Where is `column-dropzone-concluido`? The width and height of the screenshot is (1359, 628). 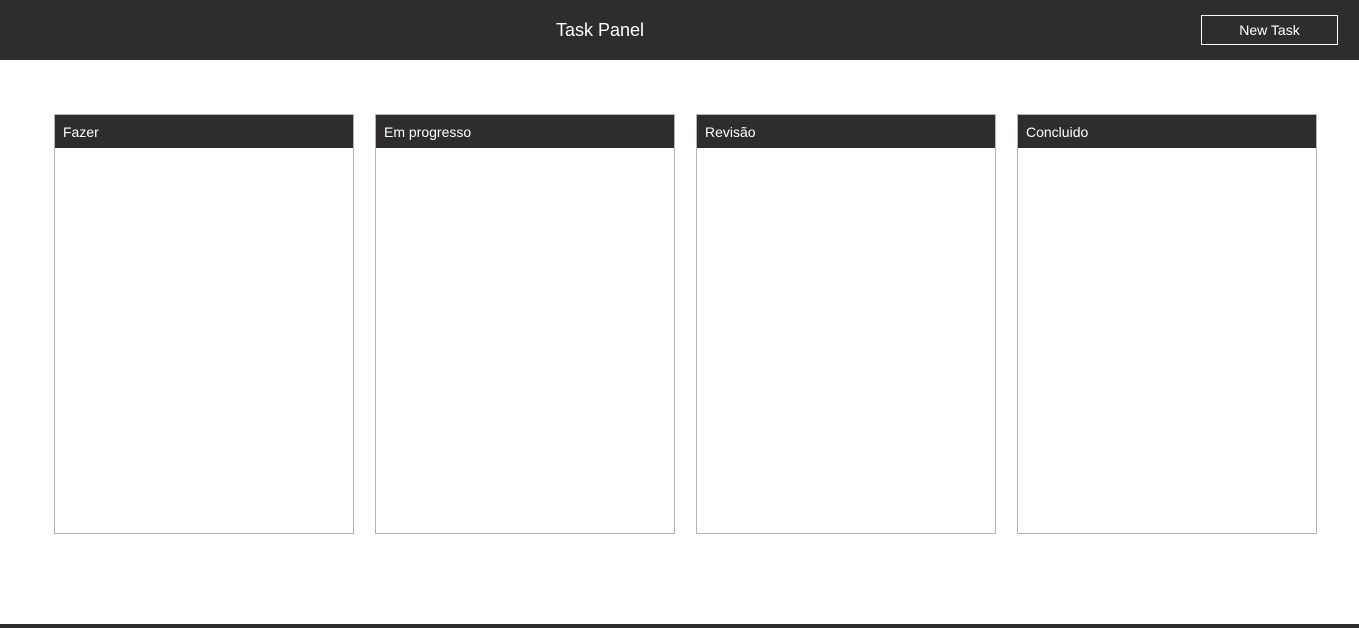 column-dropzone-concluido is located at coordinates (1167, 340).